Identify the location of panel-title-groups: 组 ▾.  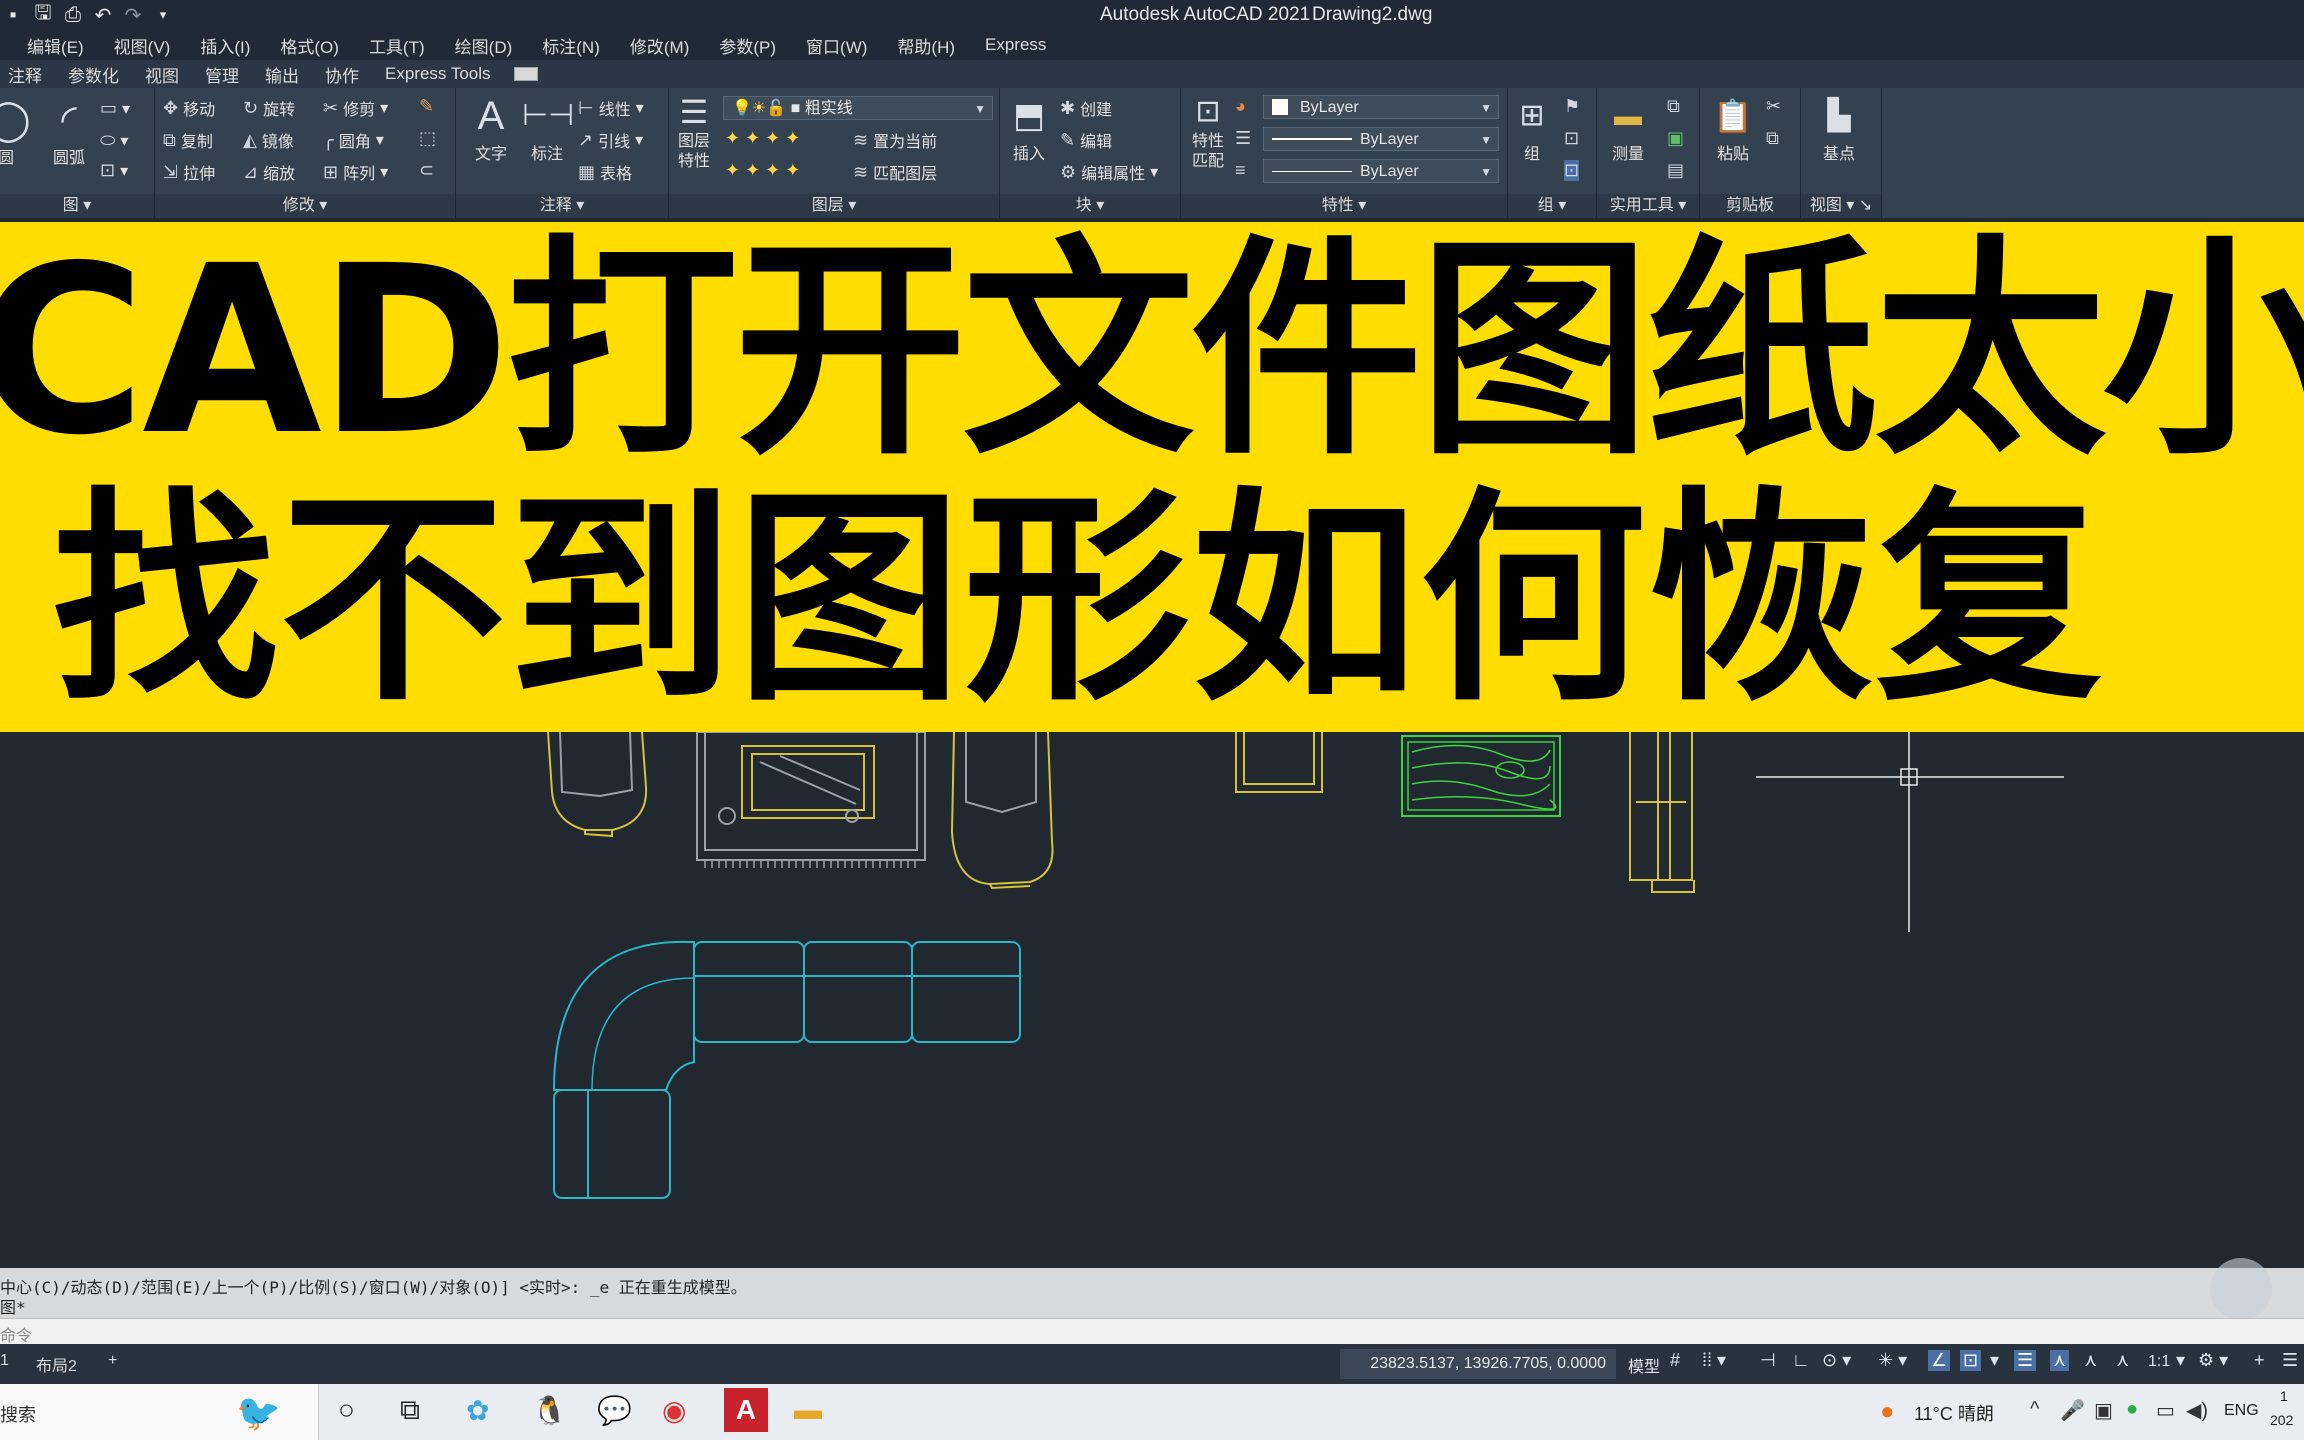
(1552, 206).